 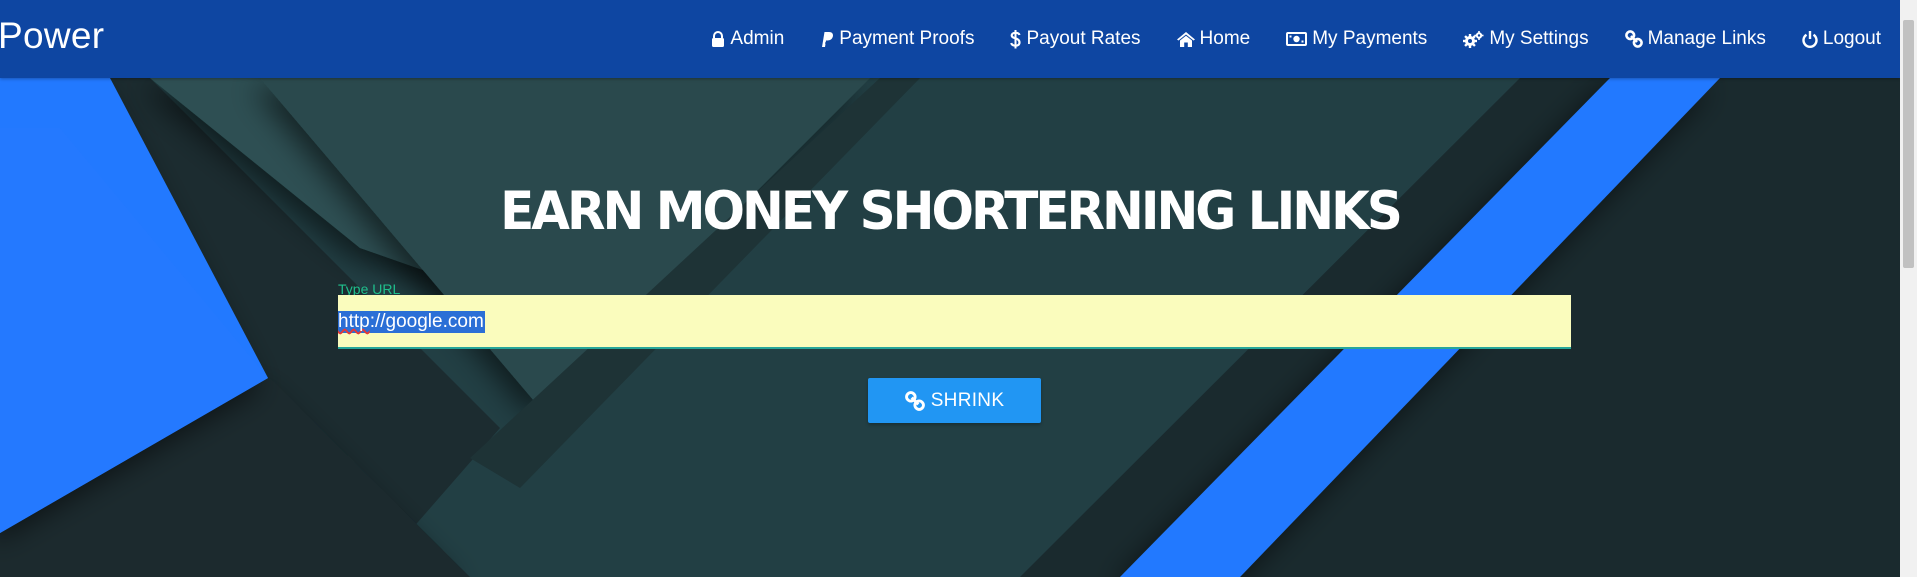 I want to click on nav-label: Payment Proofs, so click(x=907, y=38).